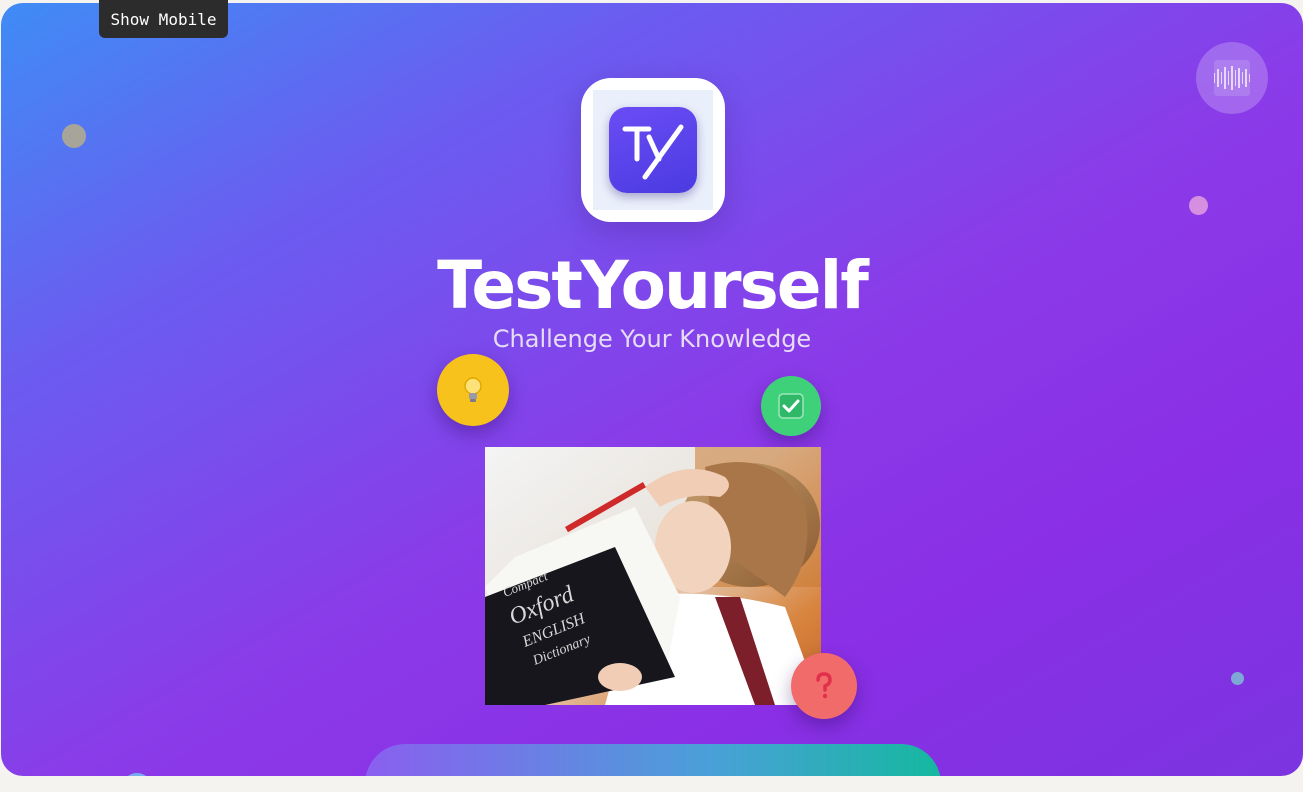 This screenshot has width=1303, height=792. What do you see at coordinates (653, 285) in the screenshot?
I see `app-title: TestYourself` at bounding box center [653, 285].